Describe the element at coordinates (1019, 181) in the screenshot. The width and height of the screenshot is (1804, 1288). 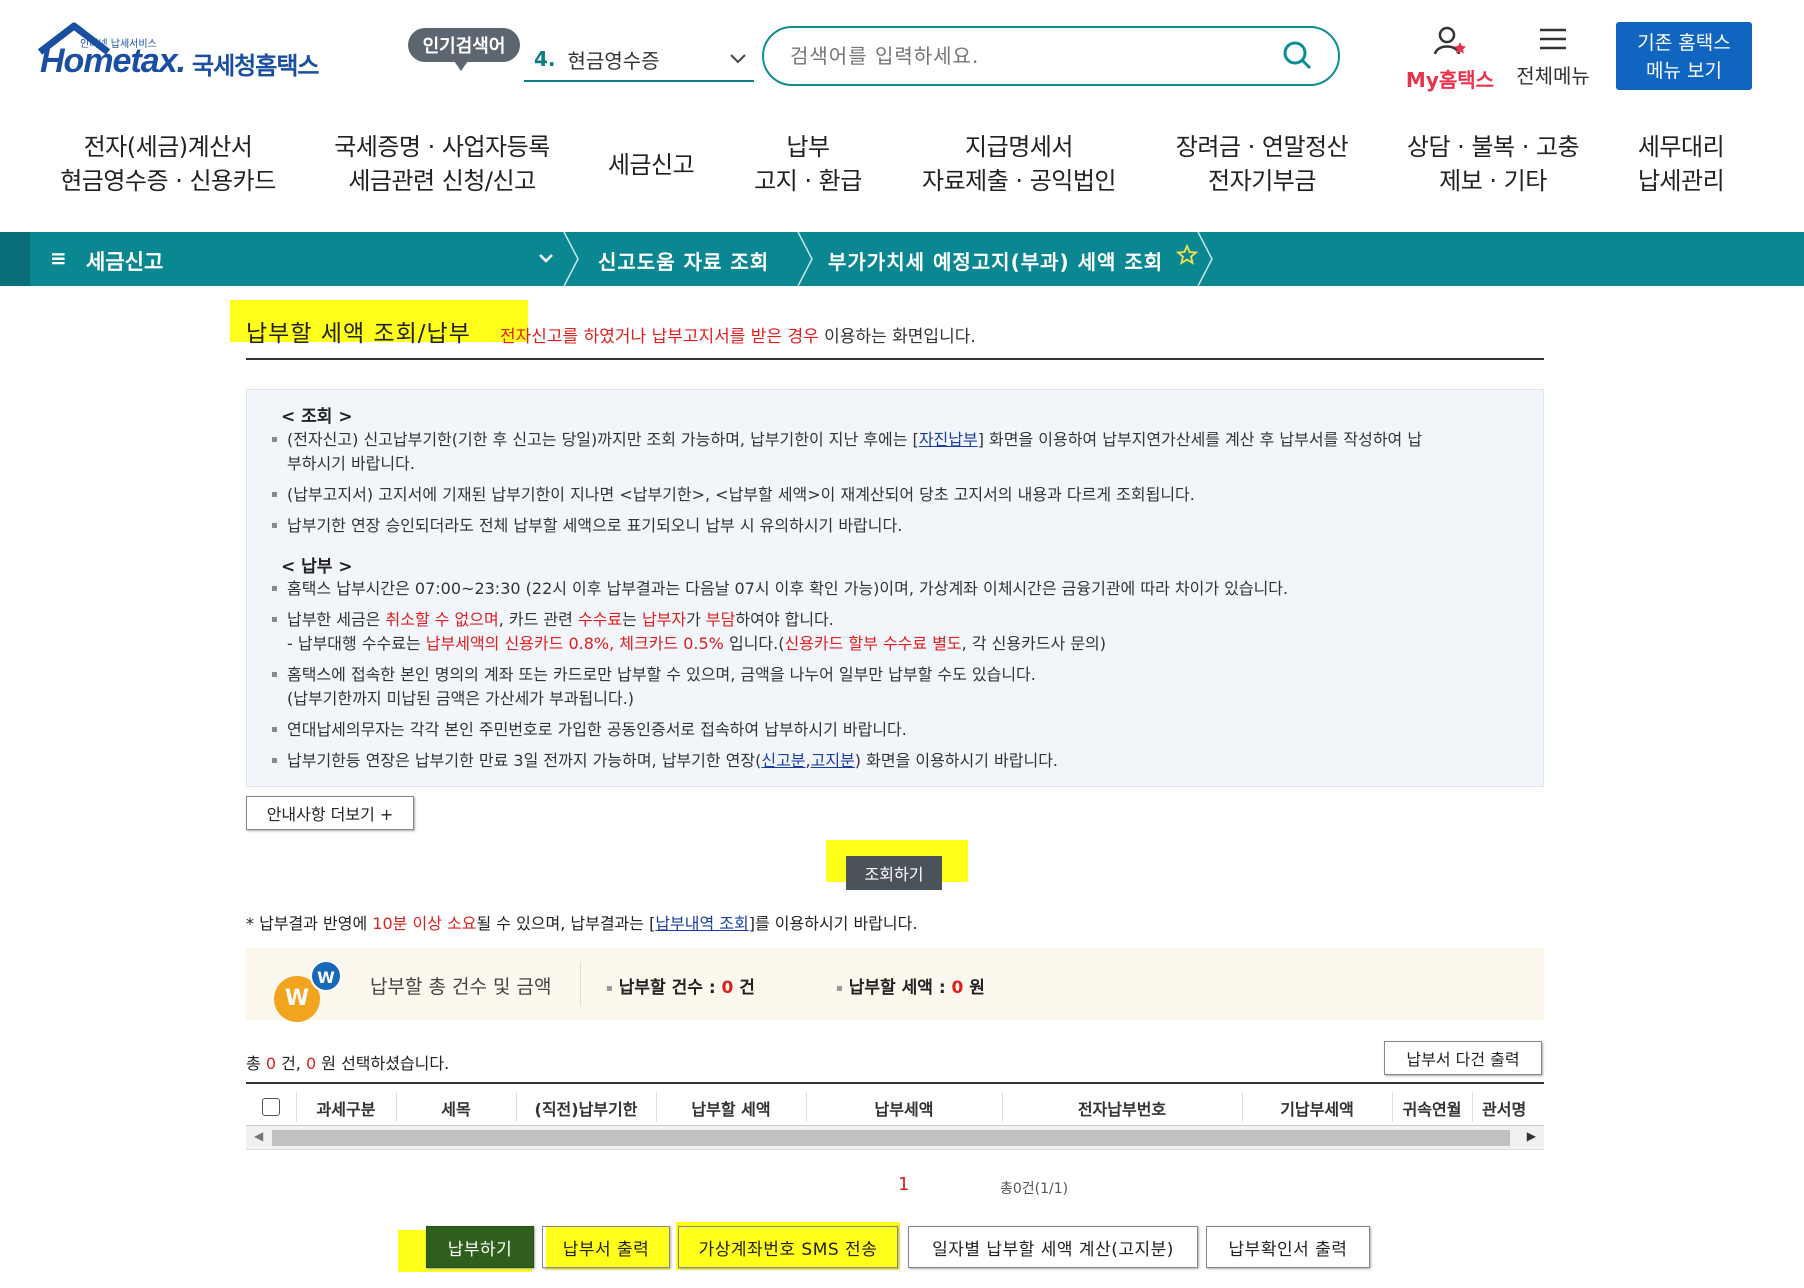
I see `nav-label: 자료제출 · 공익법인` at that location.